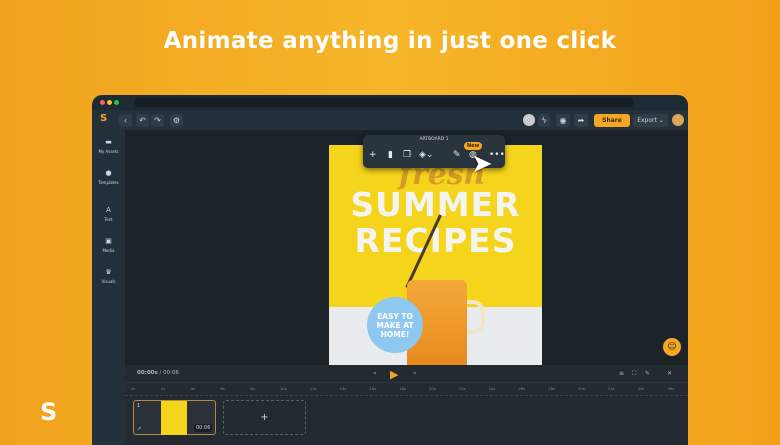  Describe the element at coordinates (434, 139) in the screenshot. I see `artboard-title: ARTBOARD 1` at that location.